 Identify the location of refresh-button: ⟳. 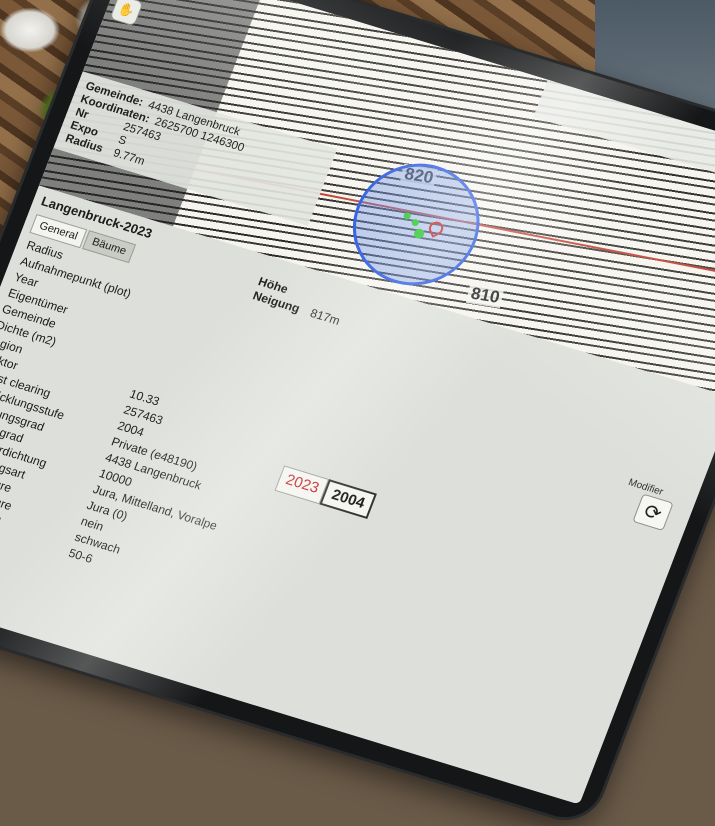
(653, 512).